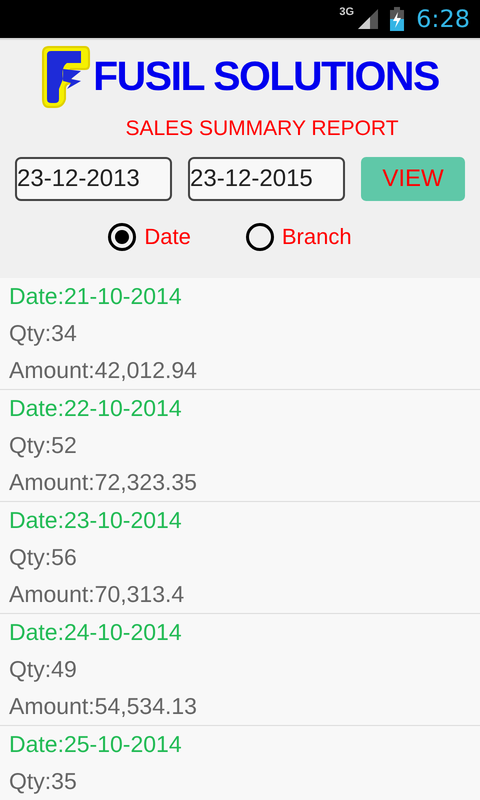 The image size is (480, 800). I want to click on qty-text: Qty:52, so click(43, 445).